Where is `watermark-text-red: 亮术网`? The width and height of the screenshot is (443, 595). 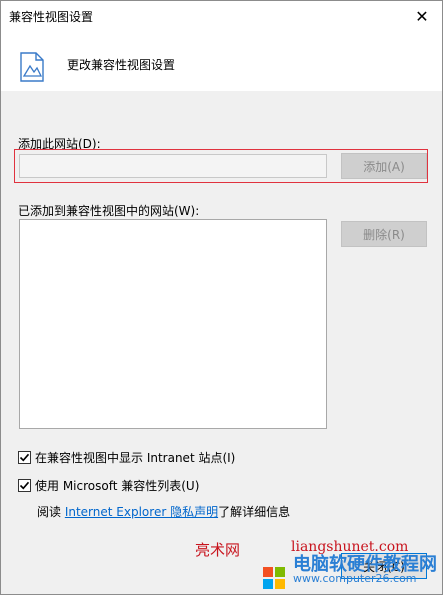 watermark-text-red: 亮术网 is located at coordinates (218, 550).